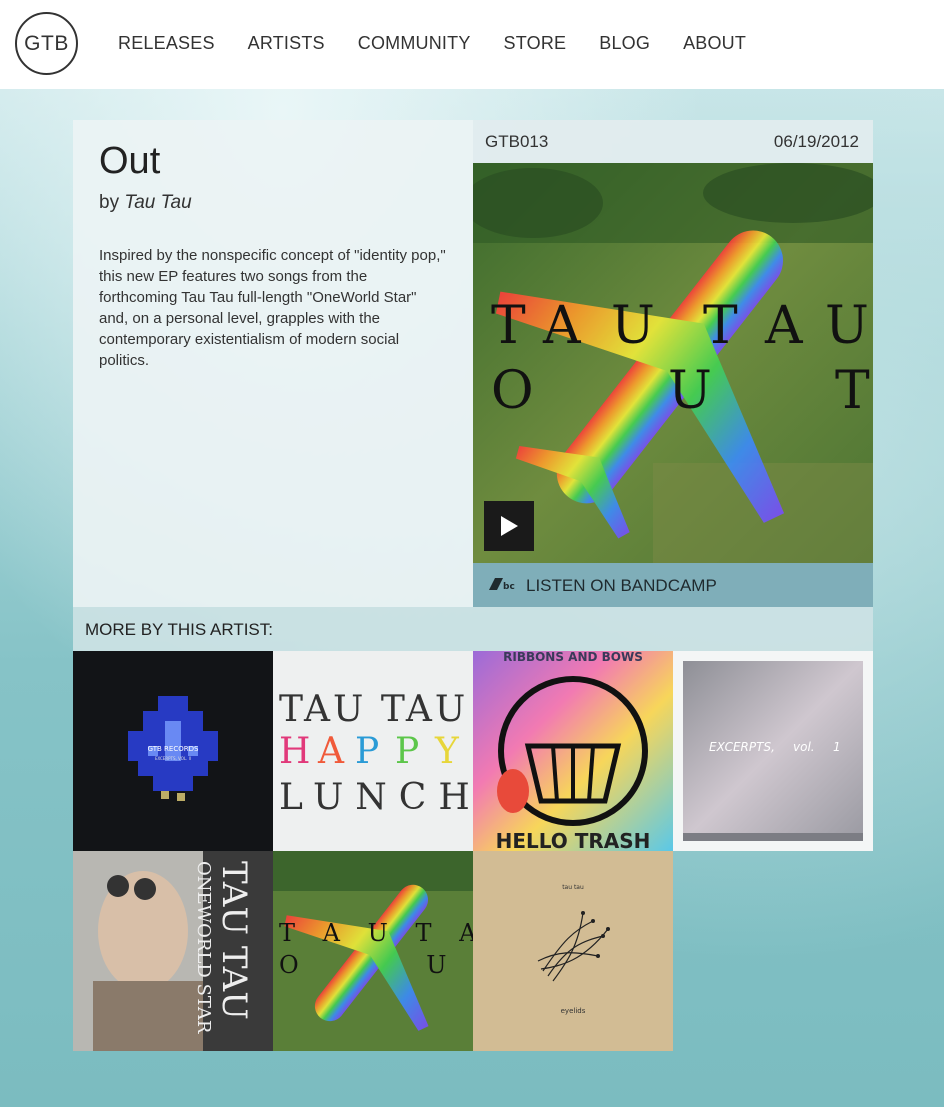 Image resolution: width=944 pixels, height=1107 pixels. What do you see at coordinates (535, 43) in the screenshot?
I see `nav-store: STORE` at bounding box center [535, 43].